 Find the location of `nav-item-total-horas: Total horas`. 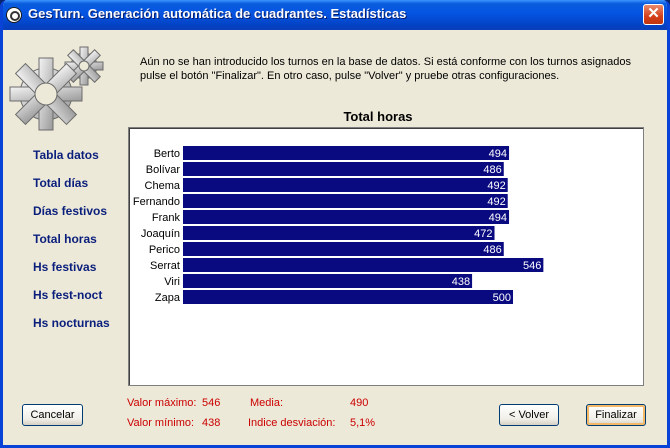

nav-item-total-horas: Total horas is located at coordinates (78, 246).